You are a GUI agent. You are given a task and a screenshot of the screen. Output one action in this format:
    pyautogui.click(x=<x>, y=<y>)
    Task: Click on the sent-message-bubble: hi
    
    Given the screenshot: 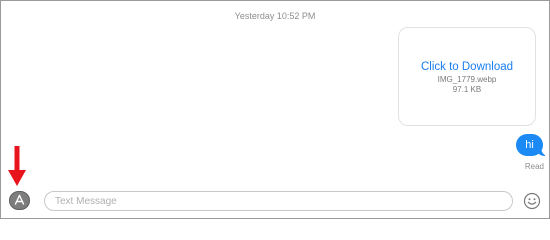 What is the action you would take?
    pyautogui.click(x=529, y=145)
    